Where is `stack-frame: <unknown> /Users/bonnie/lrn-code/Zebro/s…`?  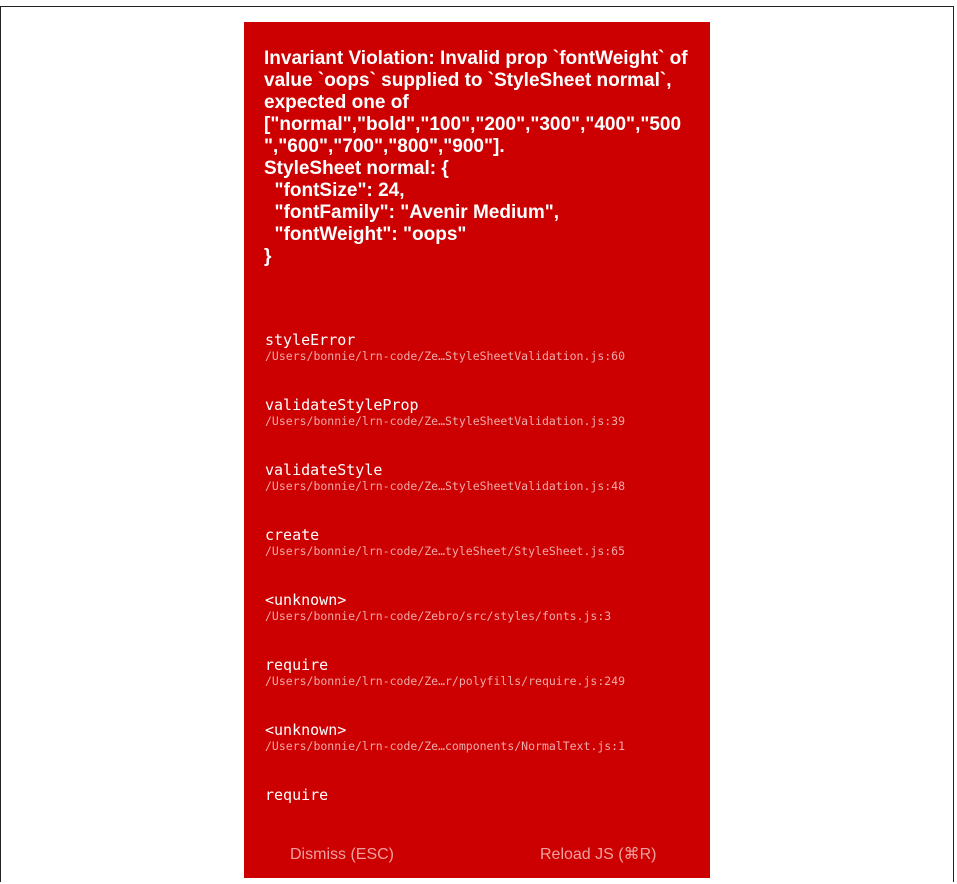 stack-frame: <unknown> /Users/bonnie/lrn-code/Zebro/s… is located at coordinates (487, 624).